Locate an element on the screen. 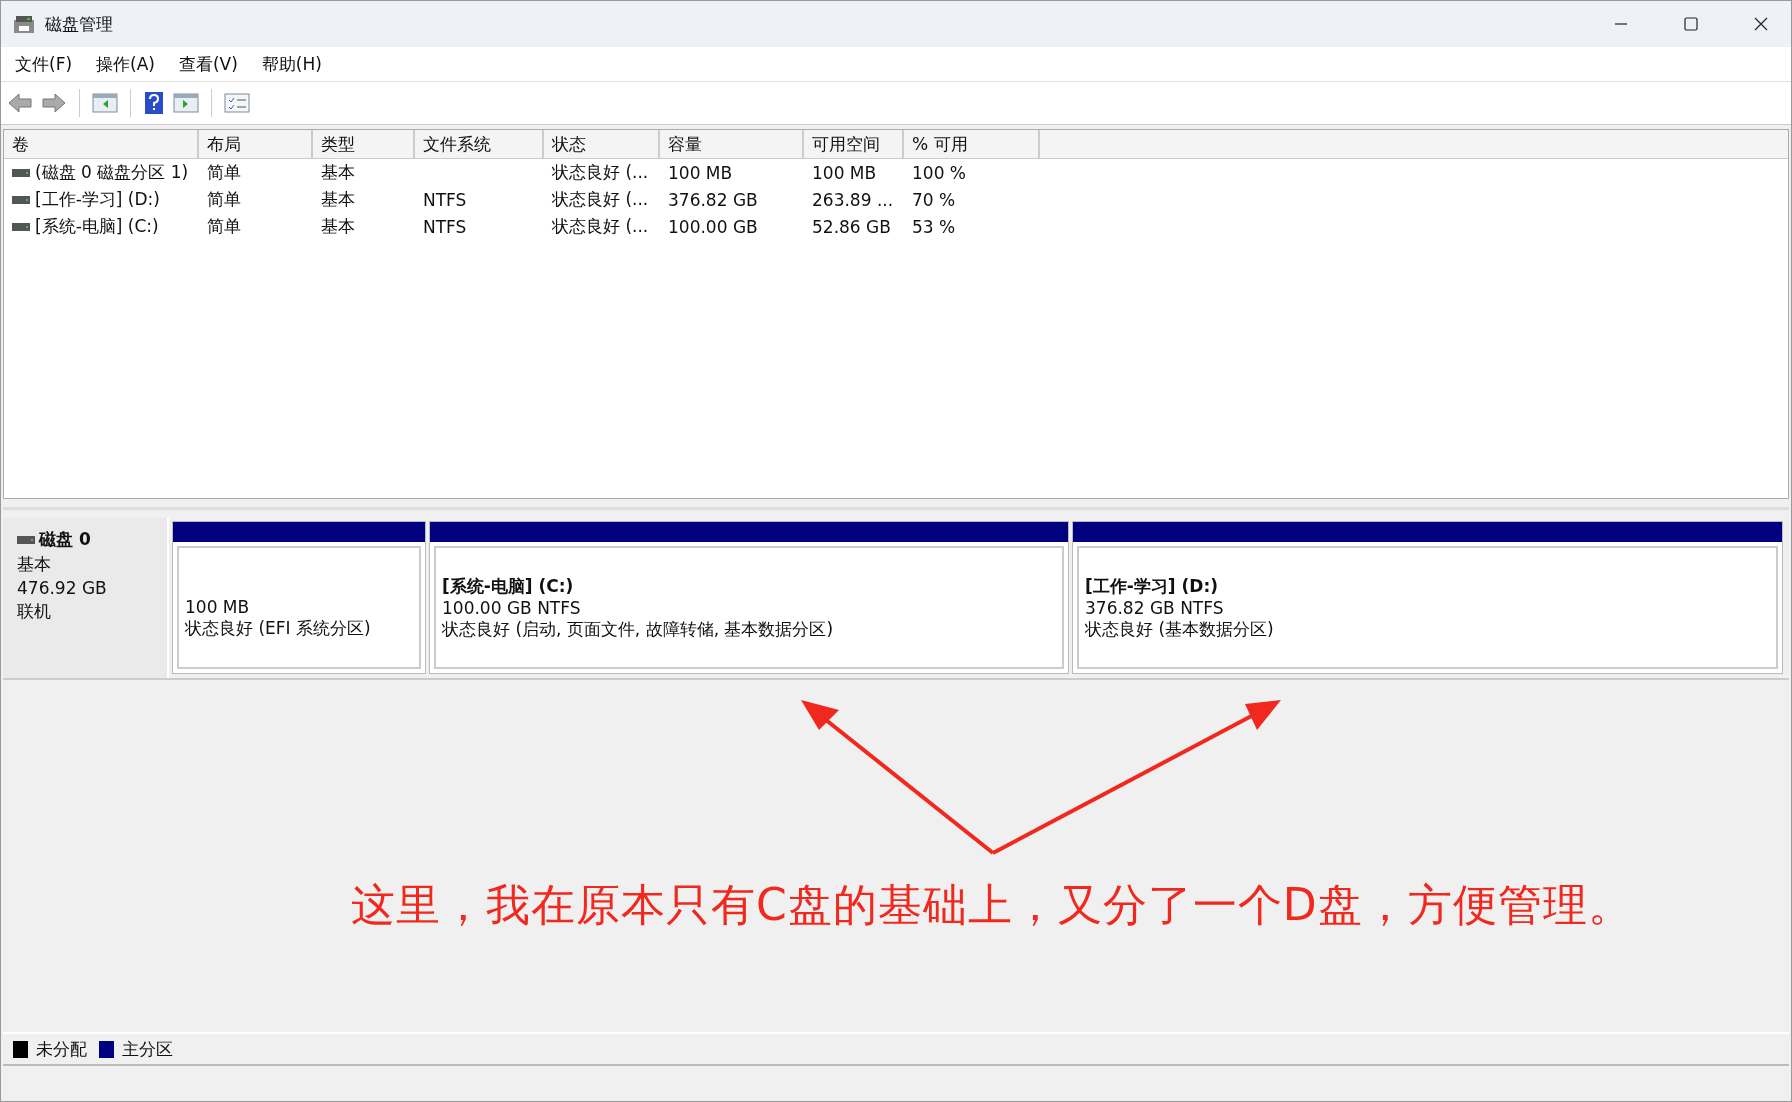 This screenshot has width=1792, height=1102. legend-label: 未分配 is located at coordinates (61, 1049).